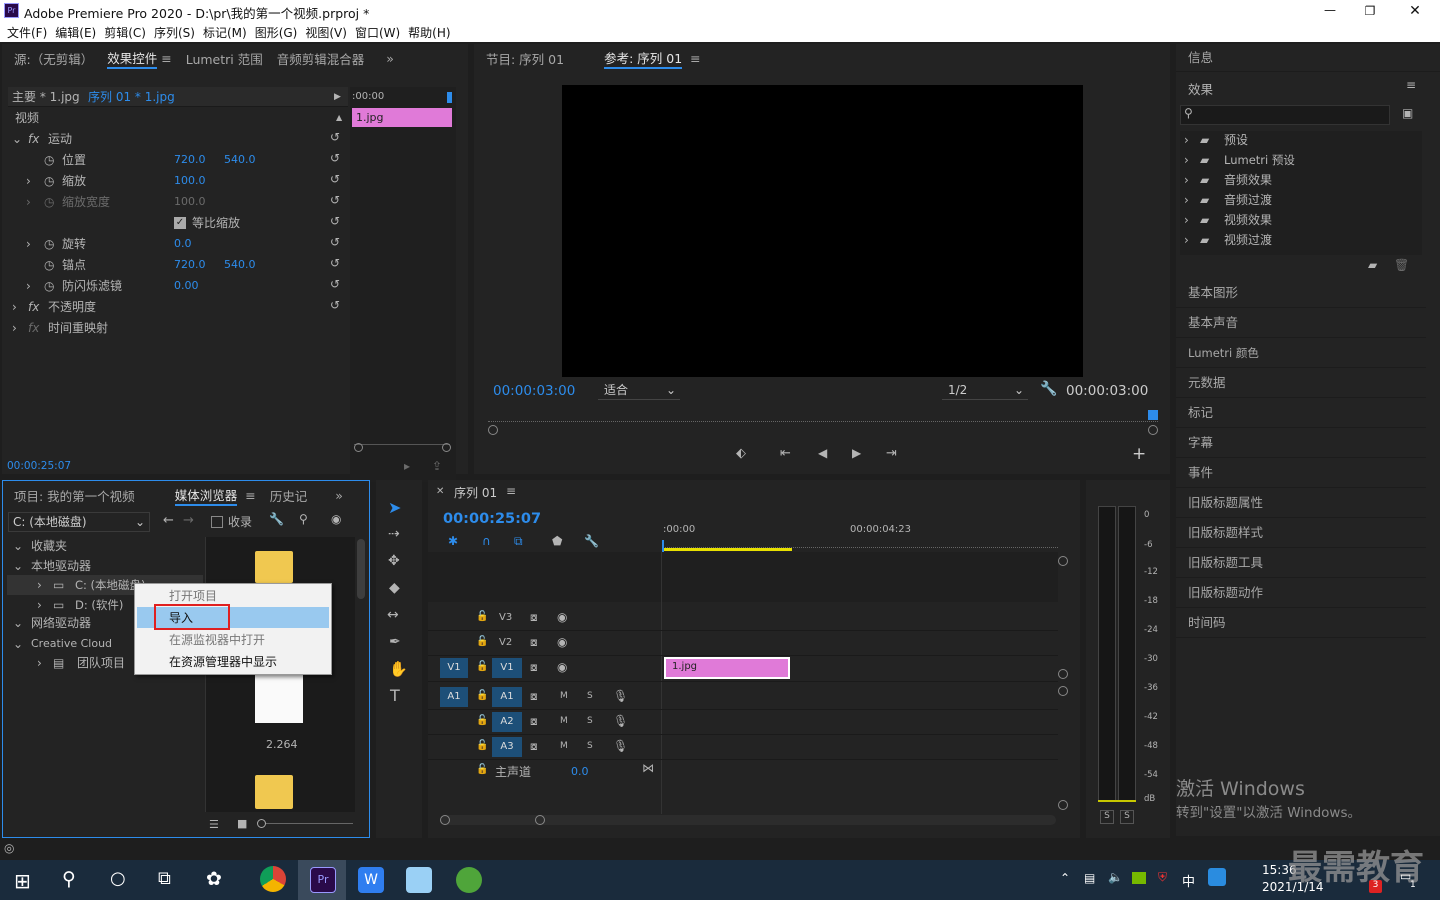 This screenshot has width=1440, height=900. Describe the element at coordinates (361, 569) in the screenshot. I see `vertical-scrollbar` at that location.